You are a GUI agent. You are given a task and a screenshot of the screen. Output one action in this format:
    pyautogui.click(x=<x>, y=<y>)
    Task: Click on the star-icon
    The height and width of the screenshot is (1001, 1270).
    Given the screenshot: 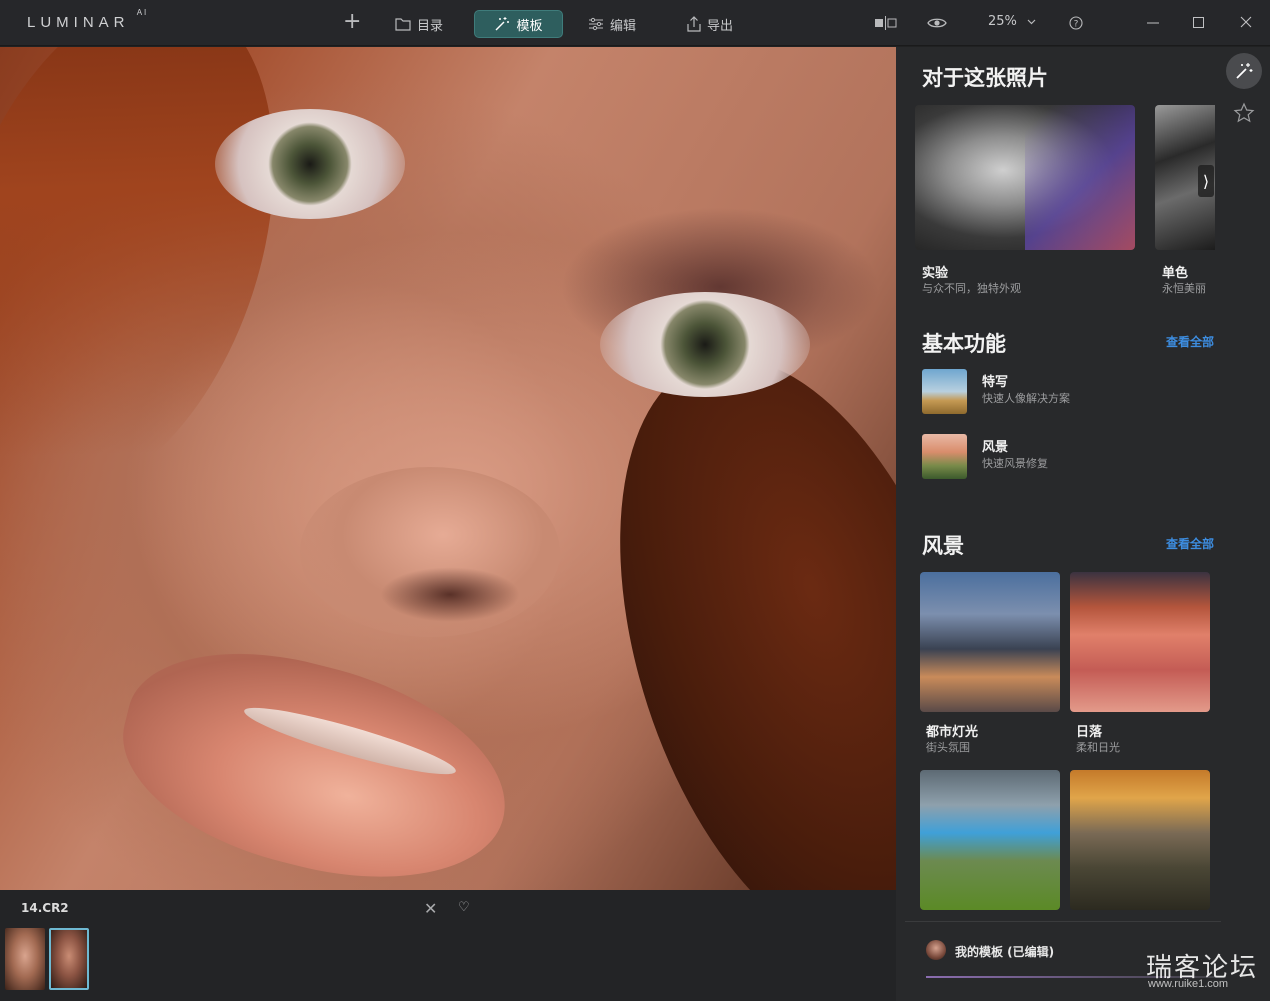 What is the action you would take?
    pyautogui.click(x=1244, y=112)
    